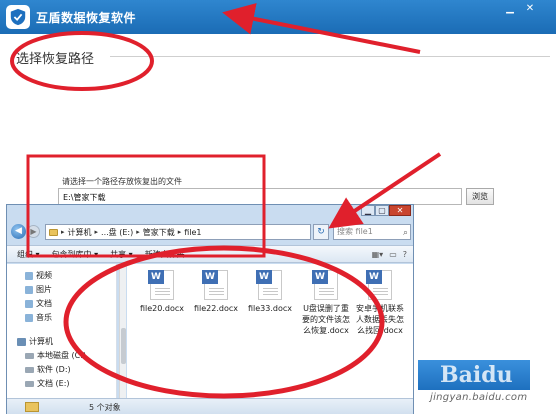 The width and height of the screenshot is (556, 414). Describe the element at coordinates (210, 254) in the screenshot. I see `dialog-toolbar: 组织 ▾ 包含到库中 ▾ 共享 ▾ 新建文件夹 ▦▾ ▭ ?` at that location.